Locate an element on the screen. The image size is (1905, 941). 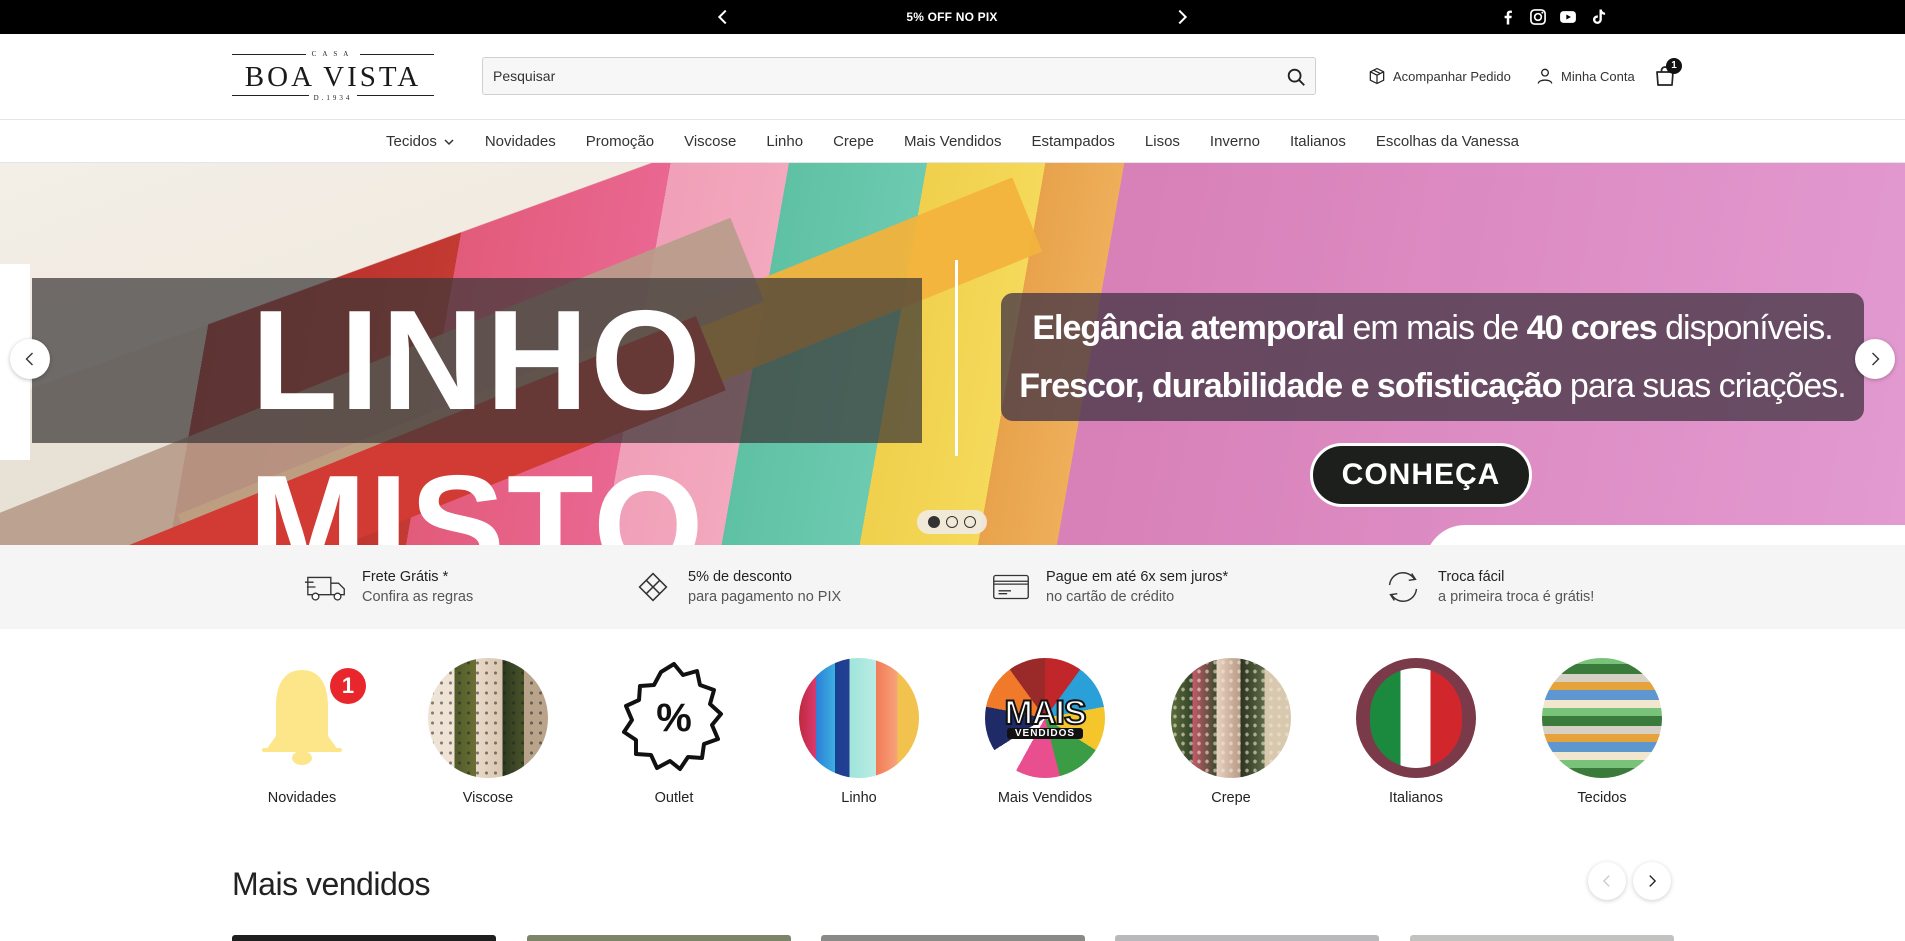
logo-casa: CASA is located at coordinates (333, 54).